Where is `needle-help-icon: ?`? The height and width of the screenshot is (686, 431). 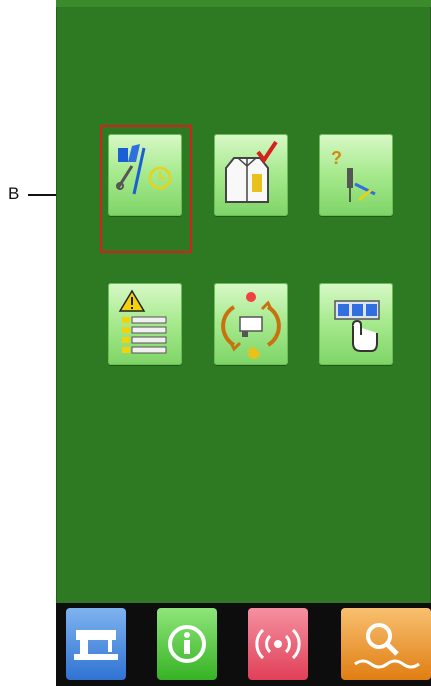
needle-help-icon: ? is located at coordinates (353, 175).